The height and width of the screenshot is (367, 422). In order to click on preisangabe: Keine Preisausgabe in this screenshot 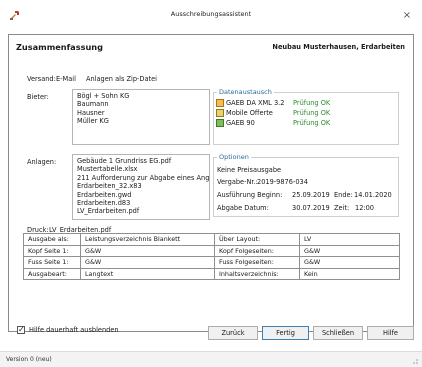, I will do `click(249, 170)`.